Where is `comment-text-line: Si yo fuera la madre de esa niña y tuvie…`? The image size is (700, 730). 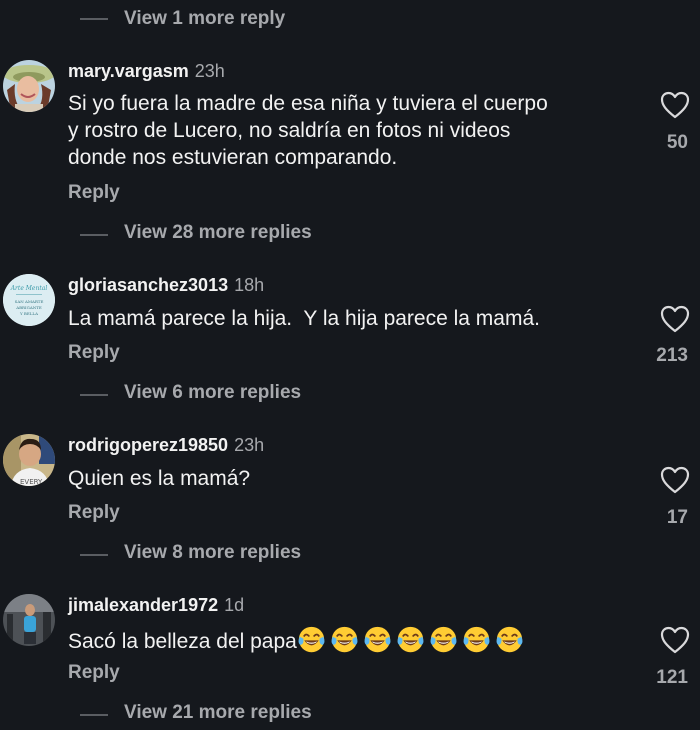
comment-text-line: Si yo fuera la madre de esa niña y tuvie… is located at coordinates (308, 103).